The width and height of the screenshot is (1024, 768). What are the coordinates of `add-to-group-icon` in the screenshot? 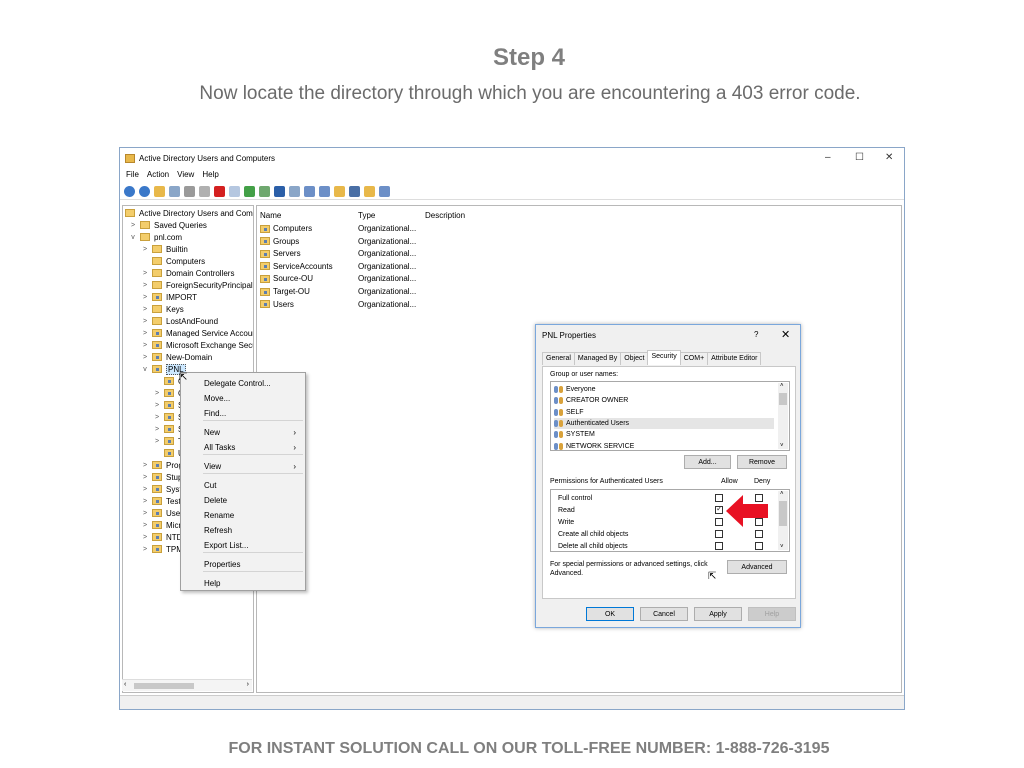 It's located at (384, 191).